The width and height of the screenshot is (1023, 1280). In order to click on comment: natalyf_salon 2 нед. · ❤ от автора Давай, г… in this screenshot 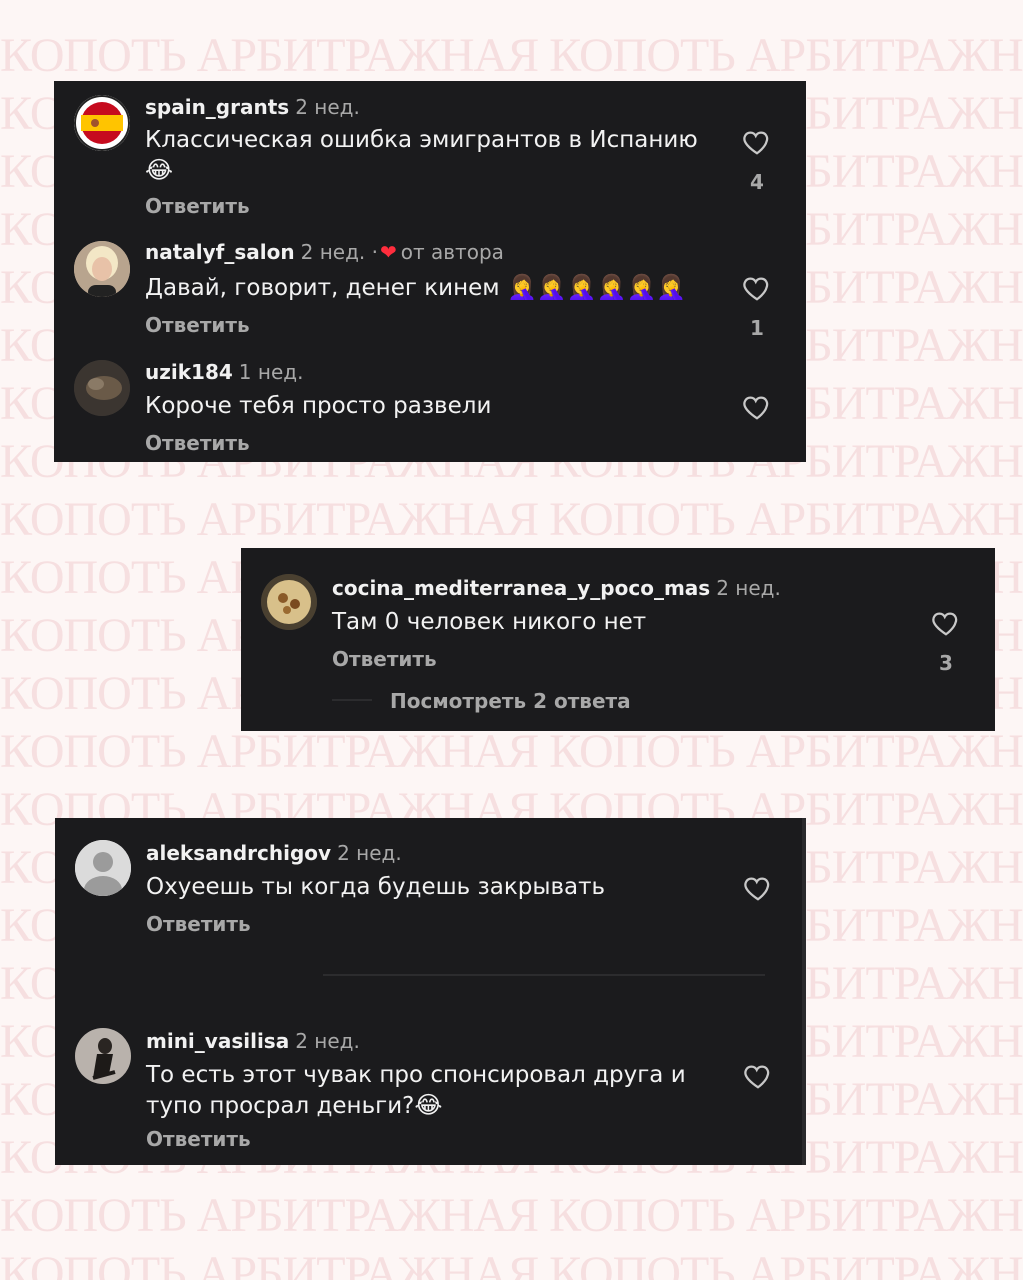, I will do `click(430, 288)`.